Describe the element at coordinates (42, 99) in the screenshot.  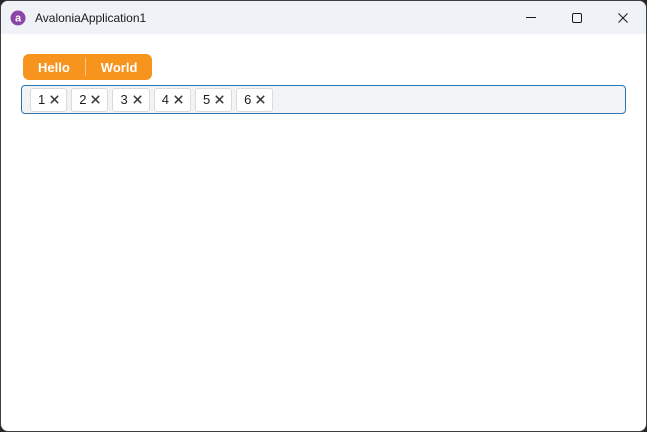
I see `tag-label: 1` at that location.